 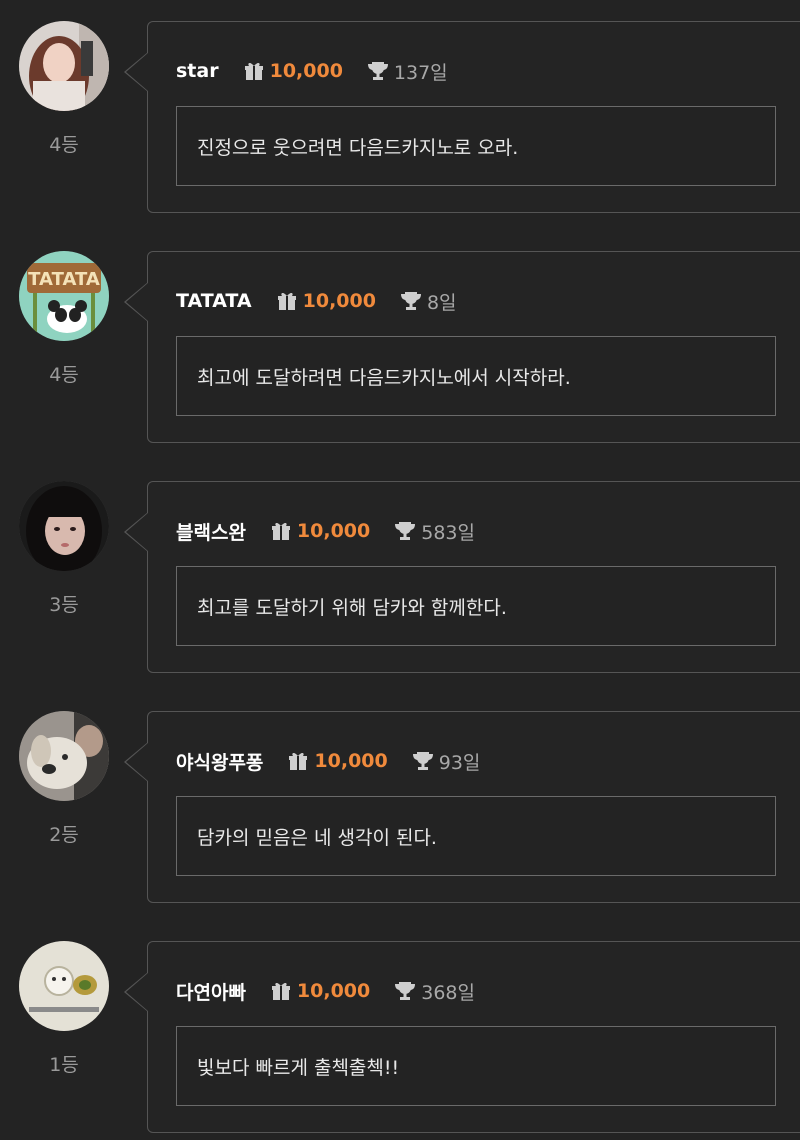 I want to click on comment-message: 빛보다 빠르게 출첵출첵!!, so click(x=476, y=1066).